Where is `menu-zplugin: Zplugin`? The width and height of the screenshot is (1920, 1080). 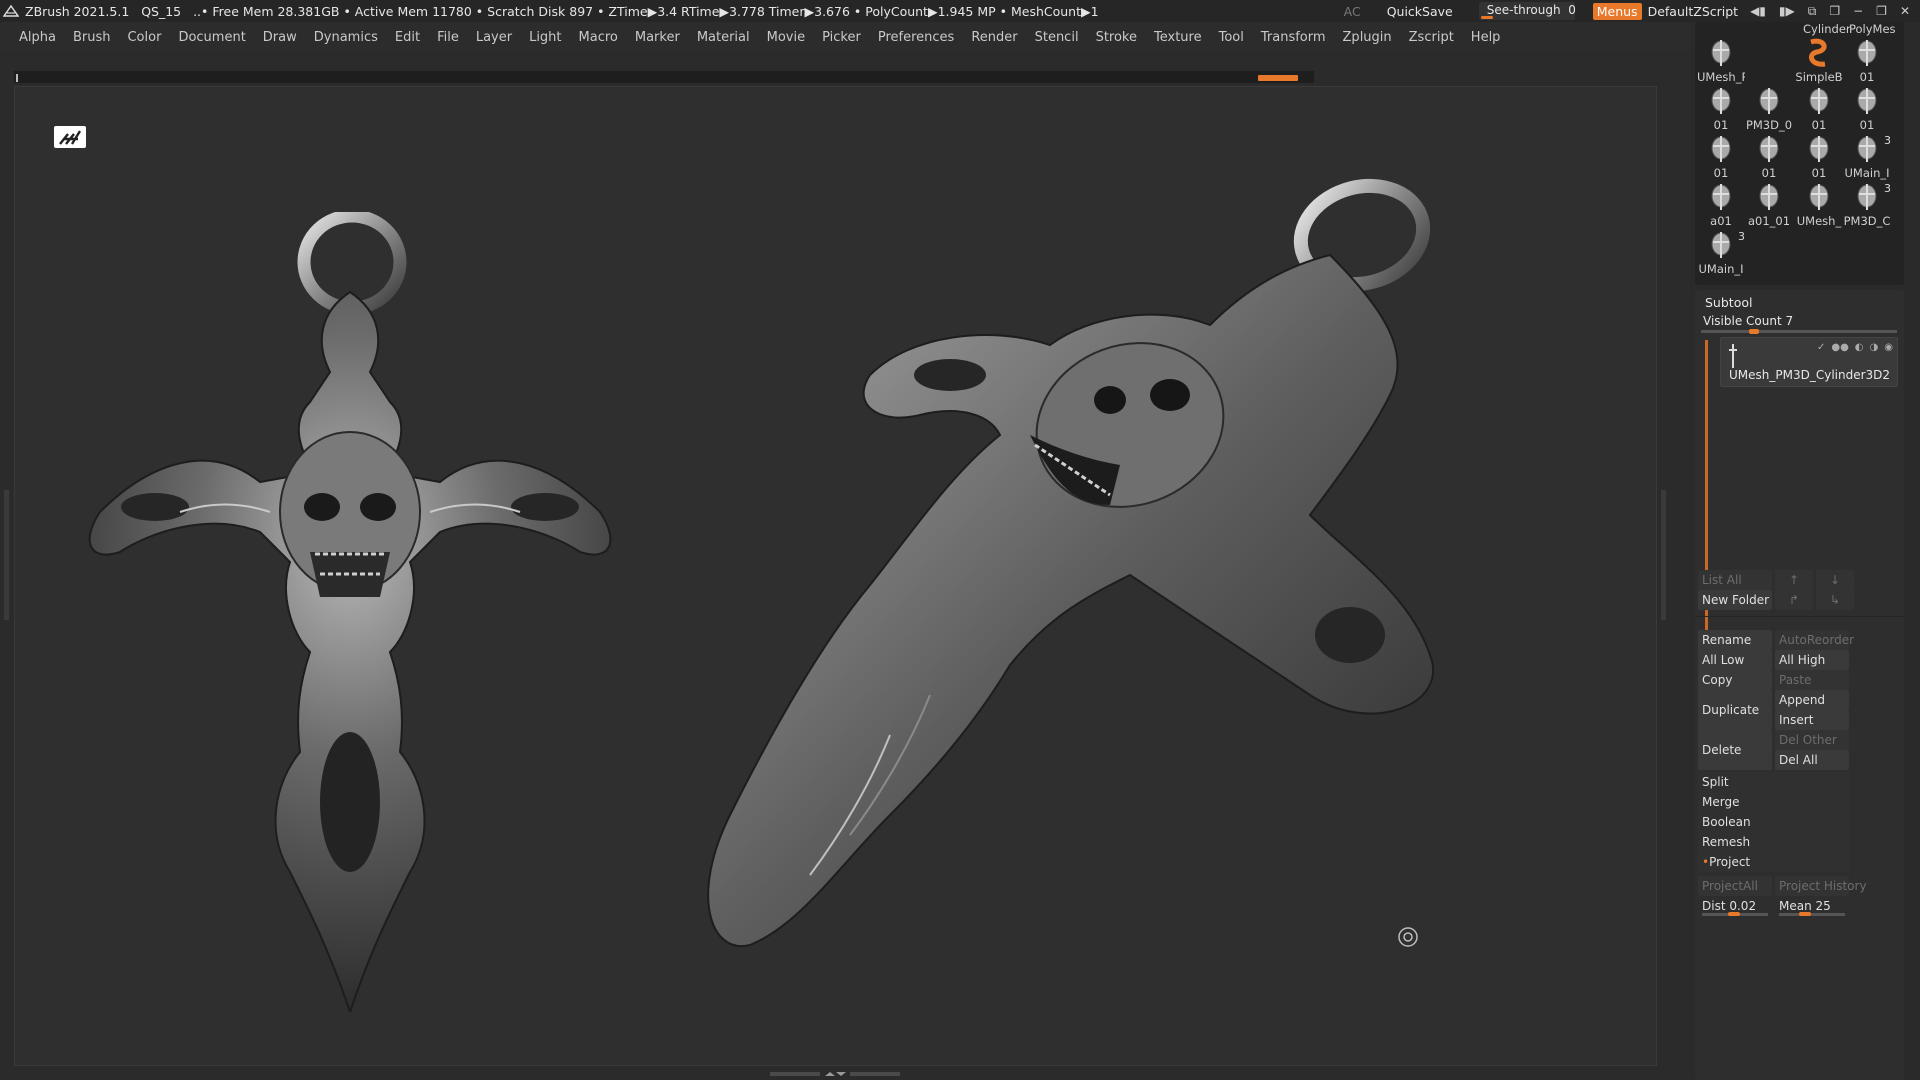 menu-zplugin: Zplugin is located at coordinates (1367, 37).